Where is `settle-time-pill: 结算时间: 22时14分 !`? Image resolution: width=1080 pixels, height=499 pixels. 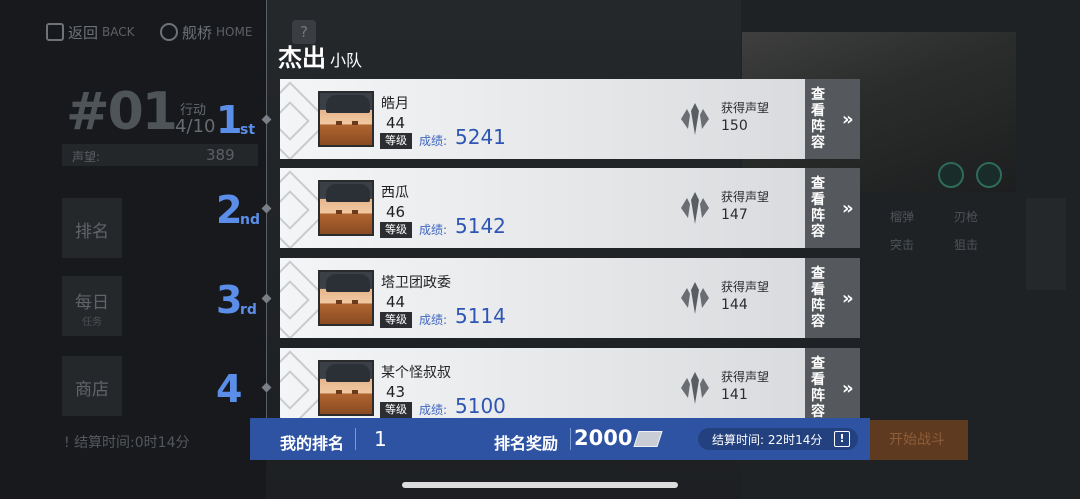 settle-time-pill: 结算时间: 22时14分 ! is located at coordinates (778, 439).